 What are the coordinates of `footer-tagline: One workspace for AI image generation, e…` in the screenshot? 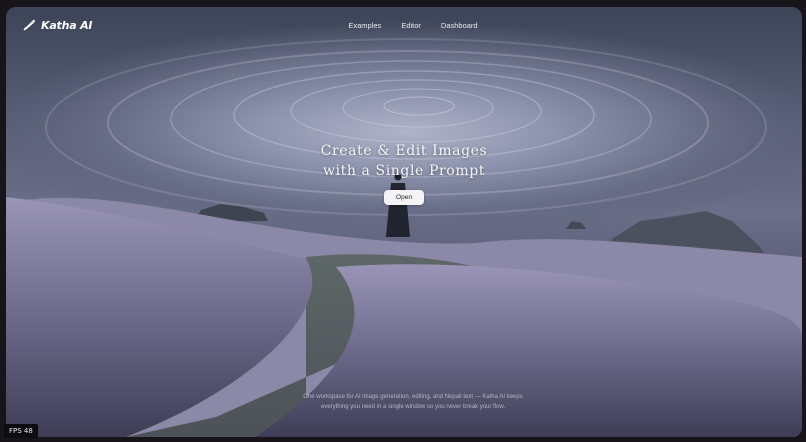 It's located at (413, 402).